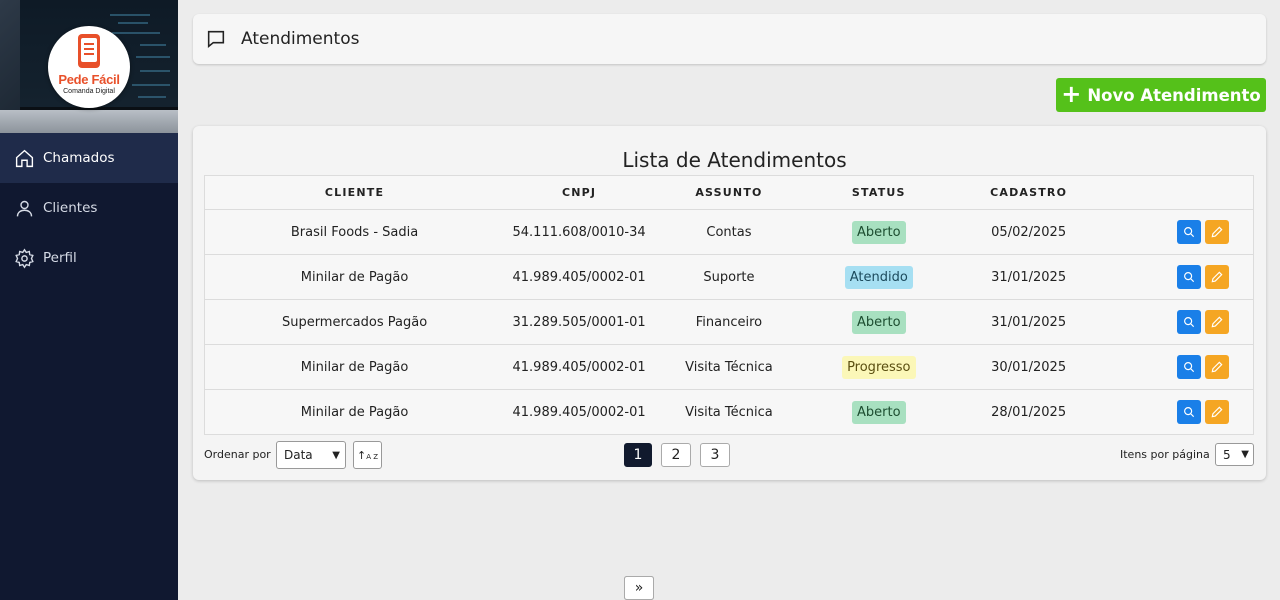  Describe the element at coordinates (24, 158) in the screenshot. I see `home-icon` at that location.